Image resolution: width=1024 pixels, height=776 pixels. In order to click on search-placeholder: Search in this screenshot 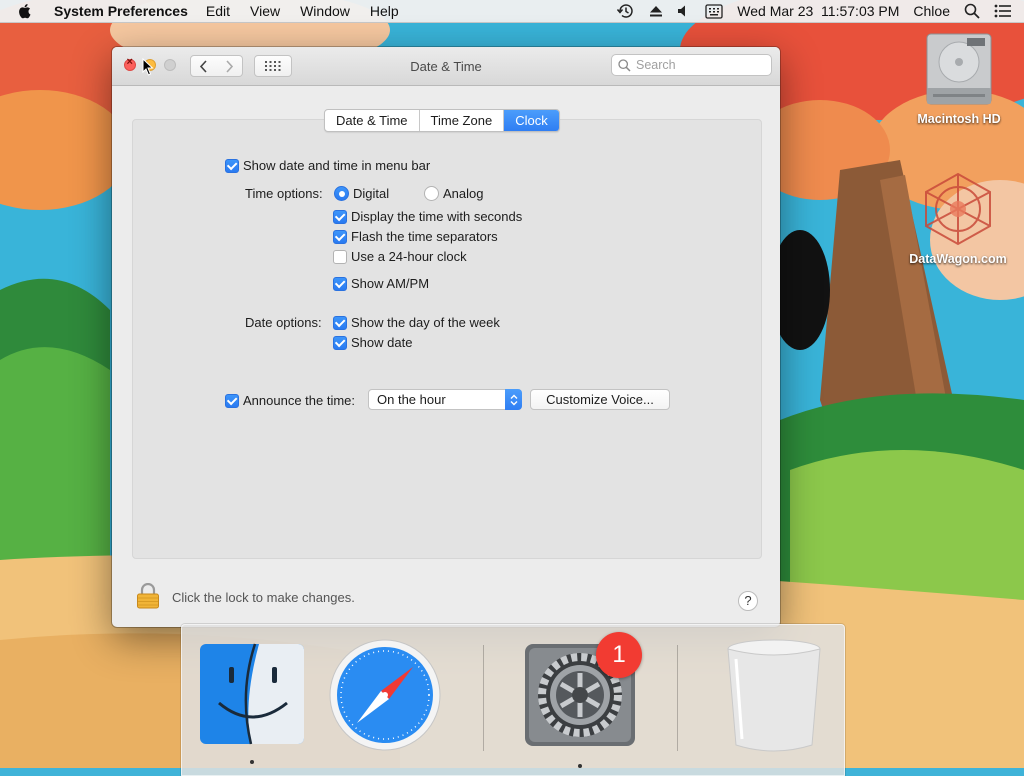, I will do `click(656, 65)`.